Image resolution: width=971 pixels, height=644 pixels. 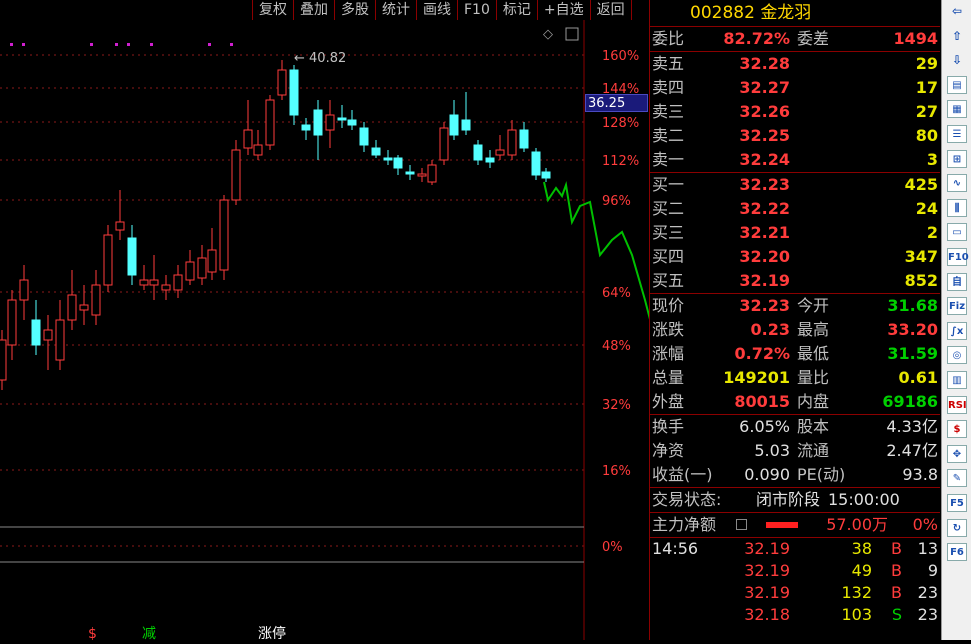 I want to click on order-volume: 17, so click(x=926, y=87).